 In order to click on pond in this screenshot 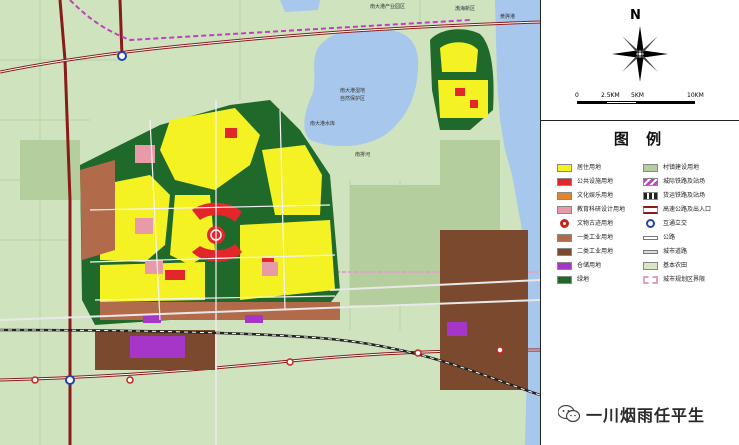, I will do `click(300, 6)`.